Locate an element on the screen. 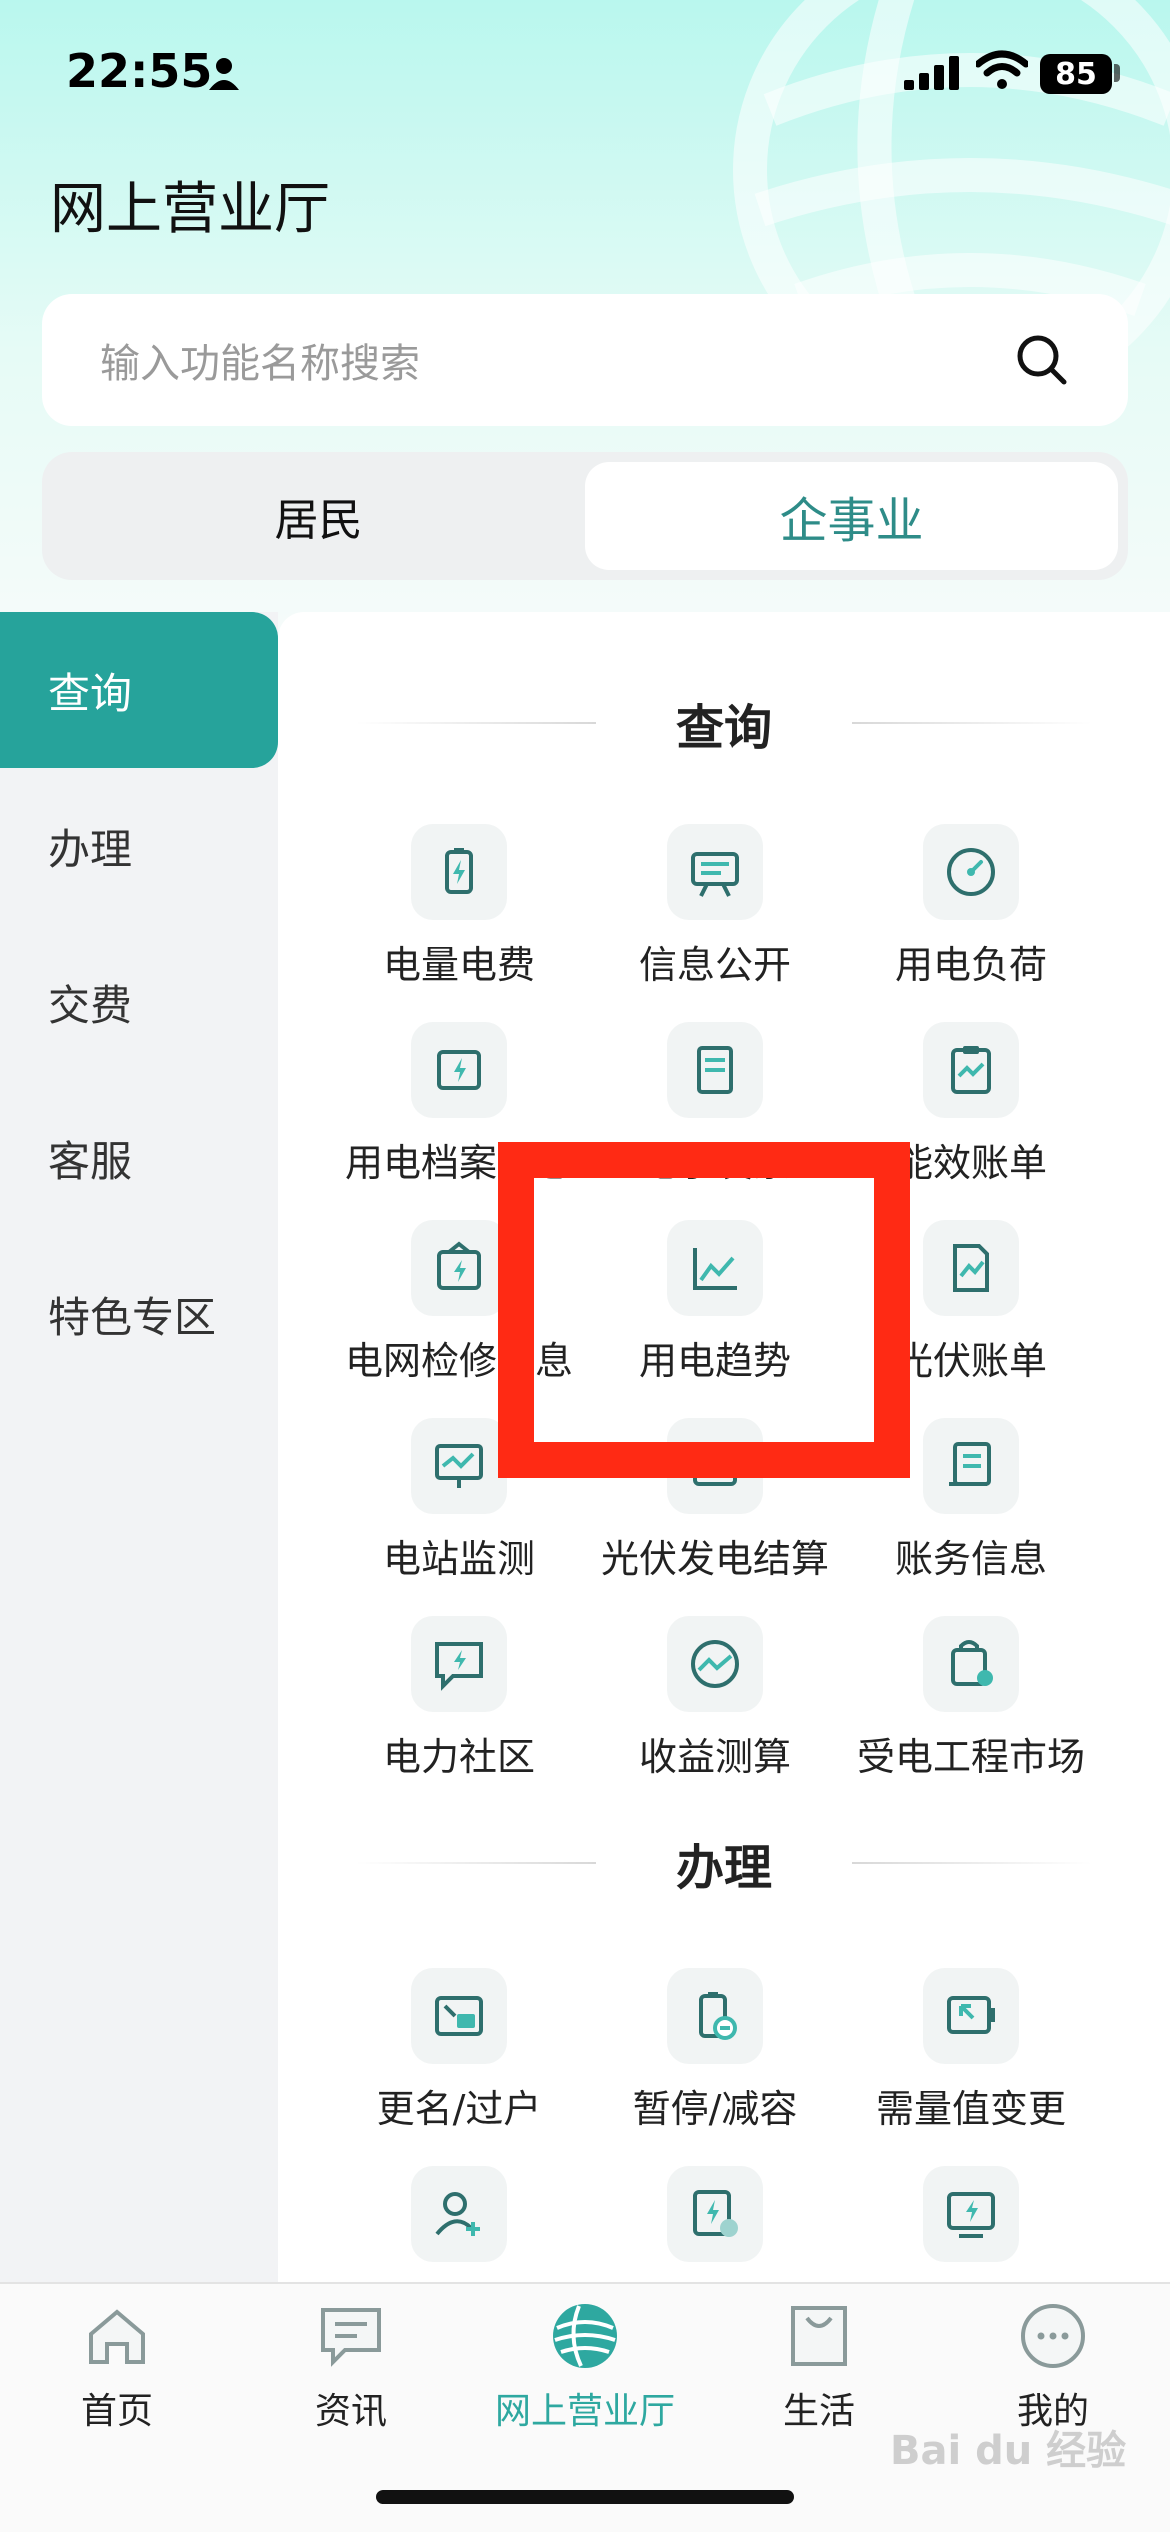  function-item-meter-check is located at coordinates (715, 2224).